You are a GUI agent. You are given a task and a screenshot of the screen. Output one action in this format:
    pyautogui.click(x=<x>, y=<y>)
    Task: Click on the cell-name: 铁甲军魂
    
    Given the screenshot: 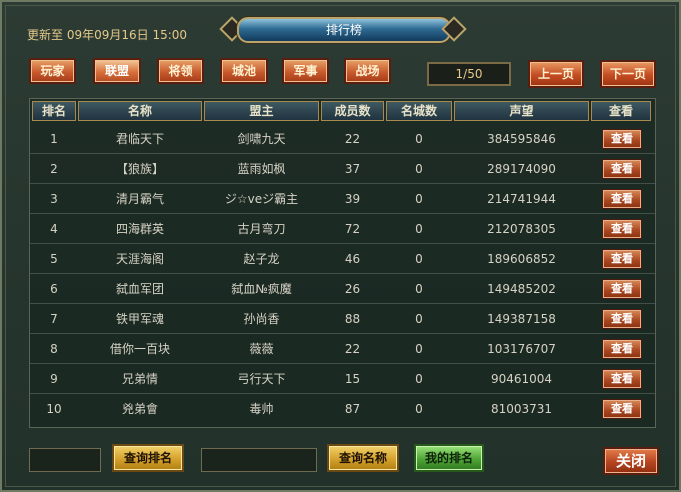 What is the action you would take?
    pyautogui.click(x=139, y=319)
    